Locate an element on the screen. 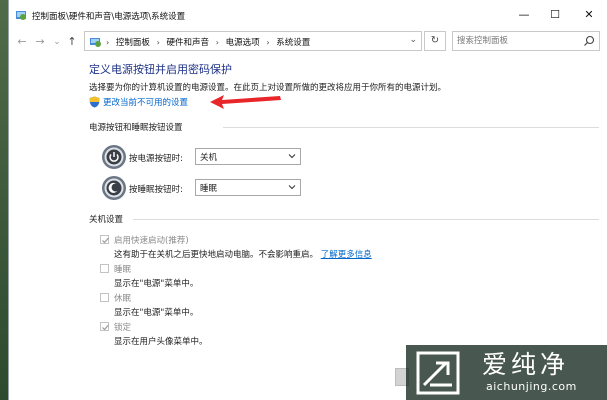 The image size is (607, 400). up-arrow-icon: ↑ is located at coordinates (72, 42).